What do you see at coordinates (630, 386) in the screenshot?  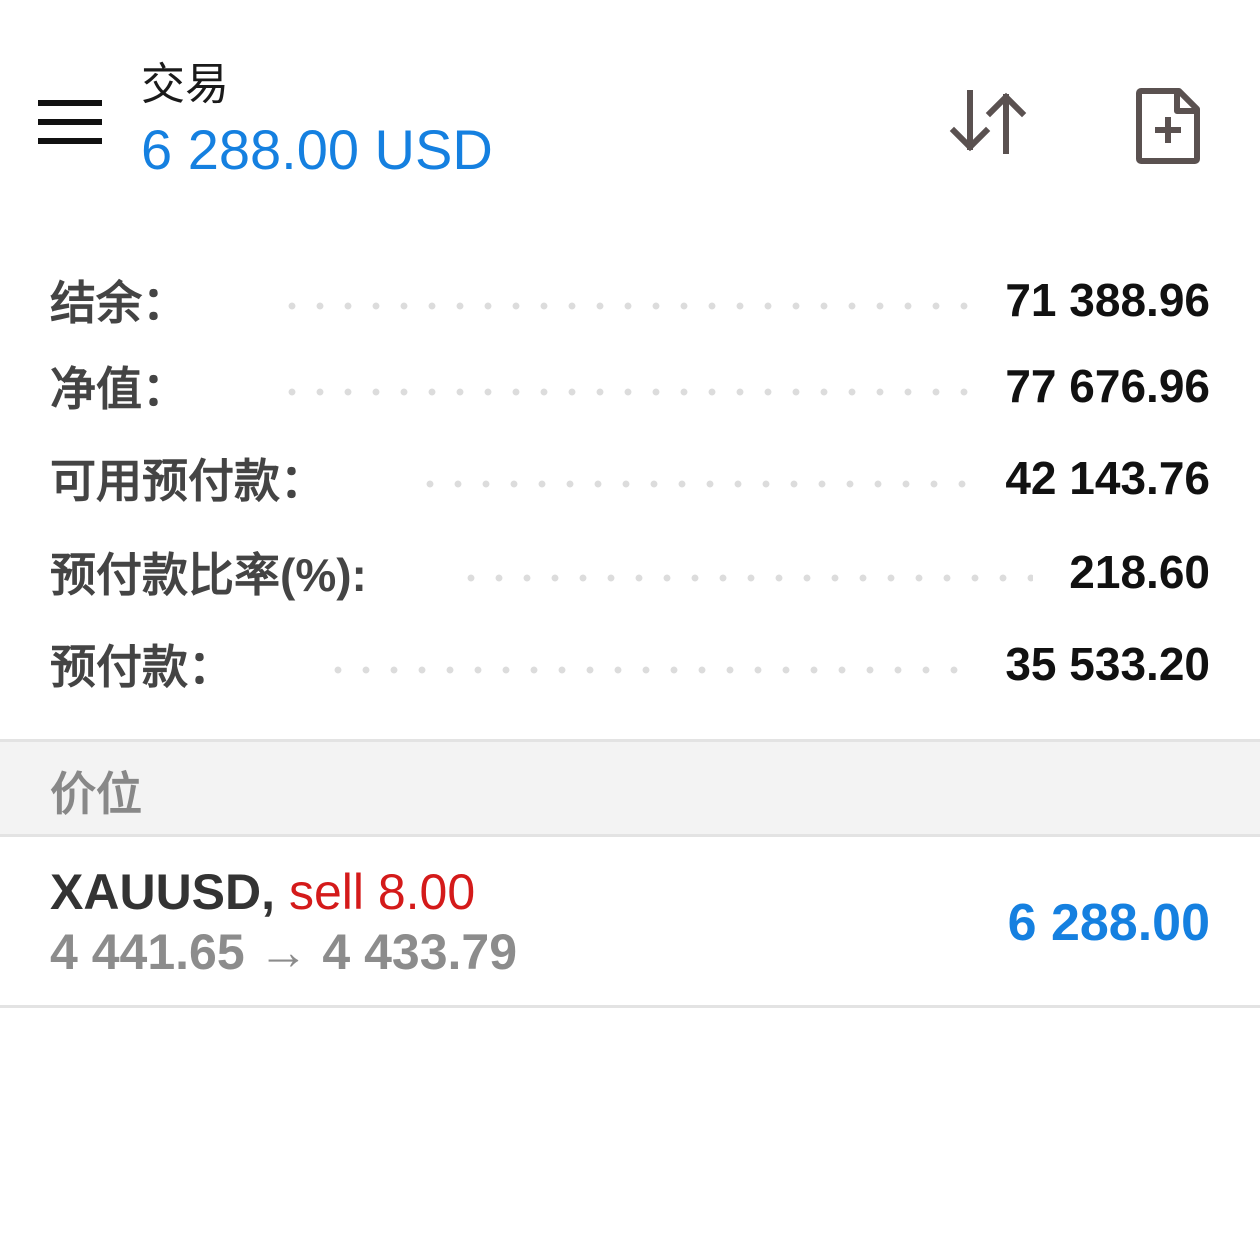 I see `equity-row: 净值： 77 676.96` at bounding box center [630, 386].